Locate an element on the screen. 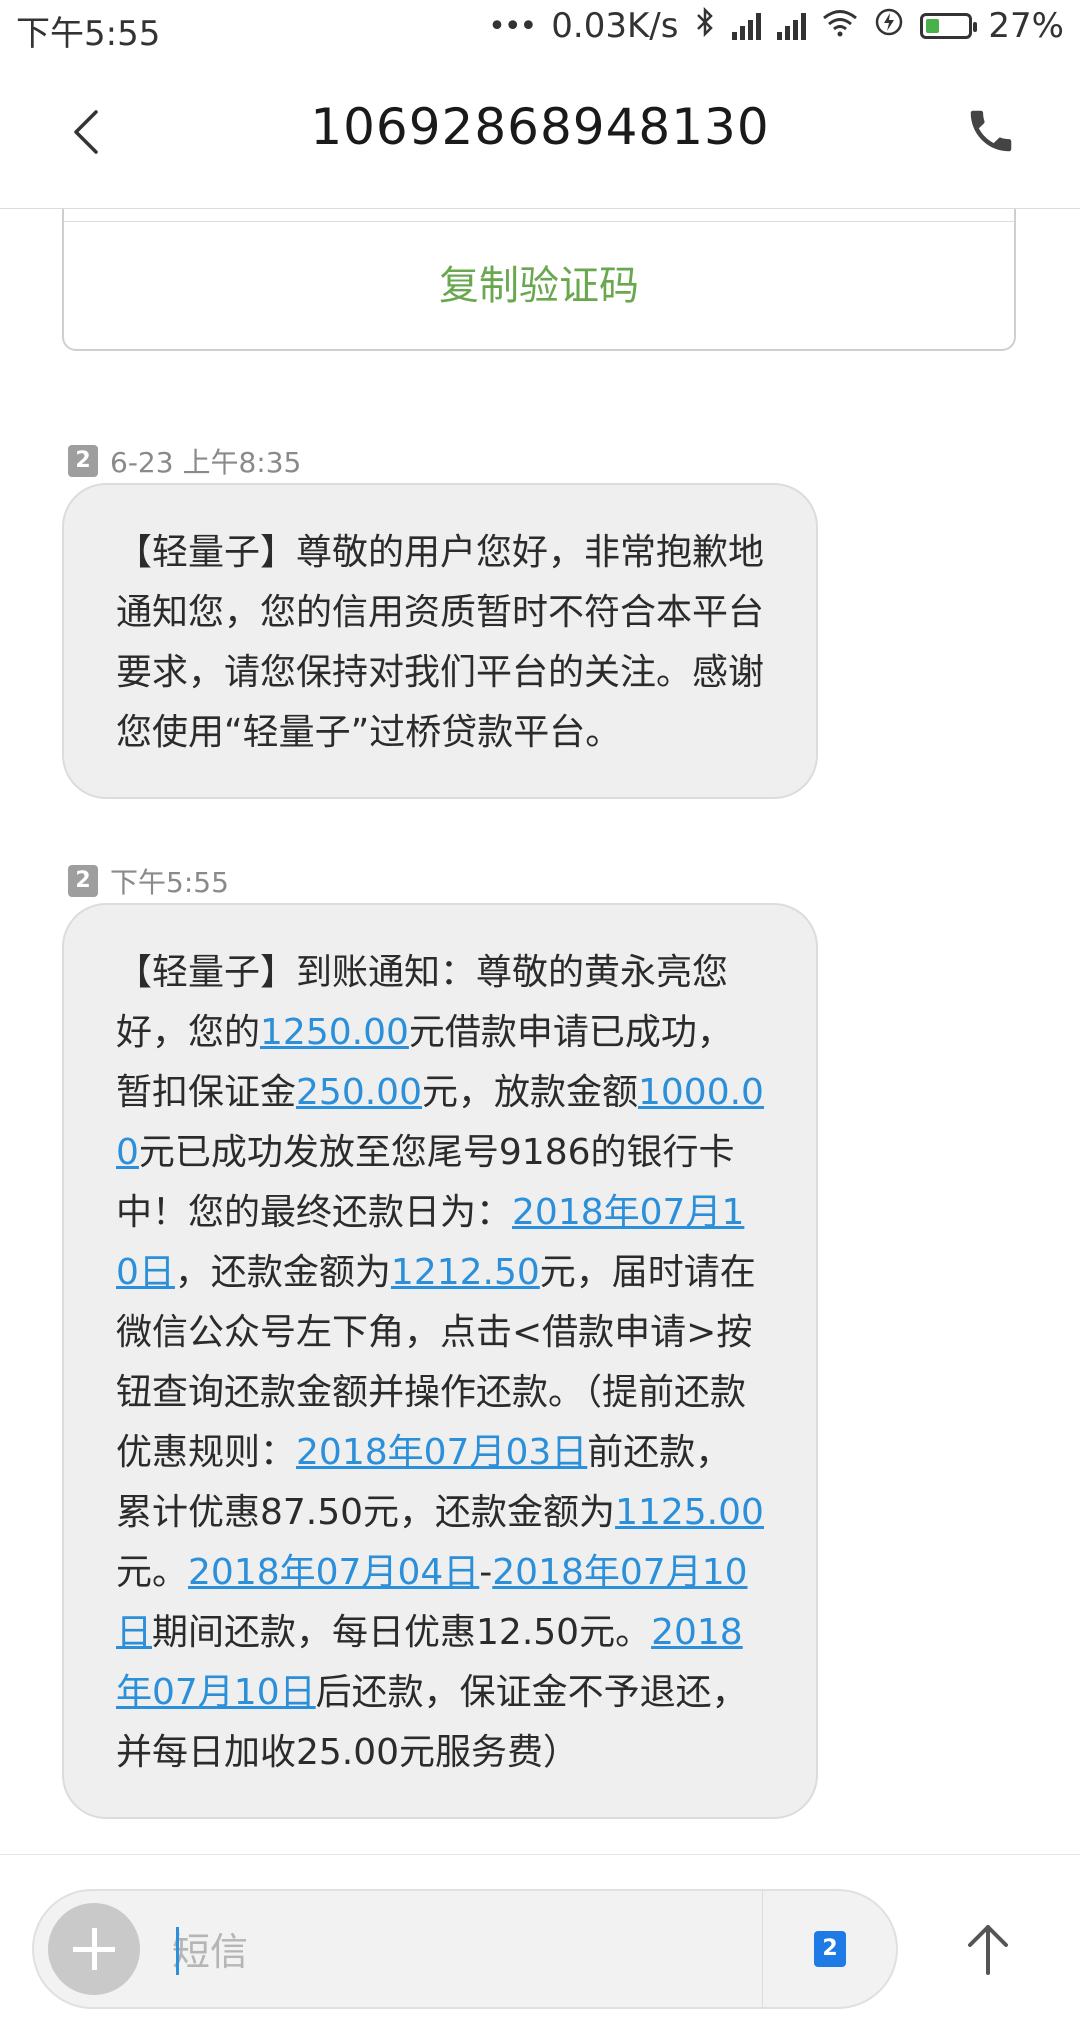  message-text: ，还款金额为 is located at coordinates (282, 1272).